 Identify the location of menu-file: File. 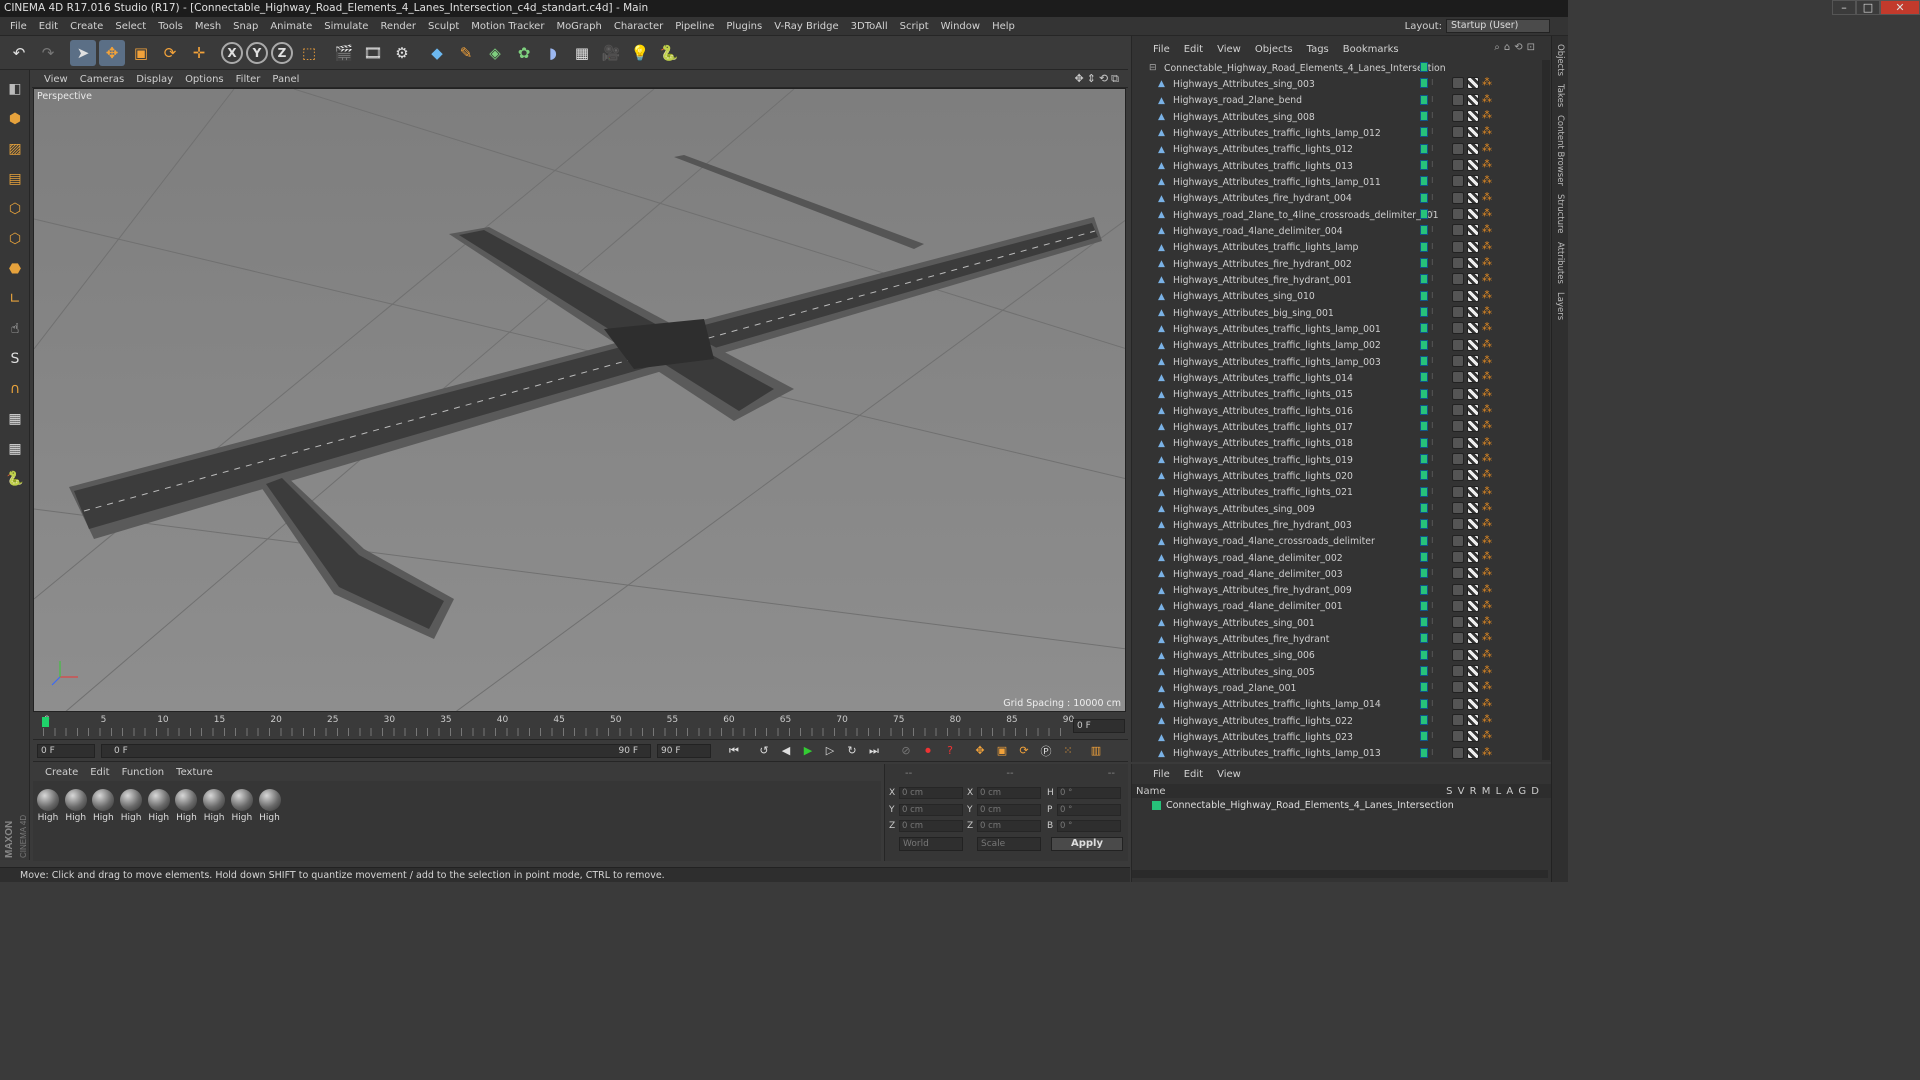
(18, 26).